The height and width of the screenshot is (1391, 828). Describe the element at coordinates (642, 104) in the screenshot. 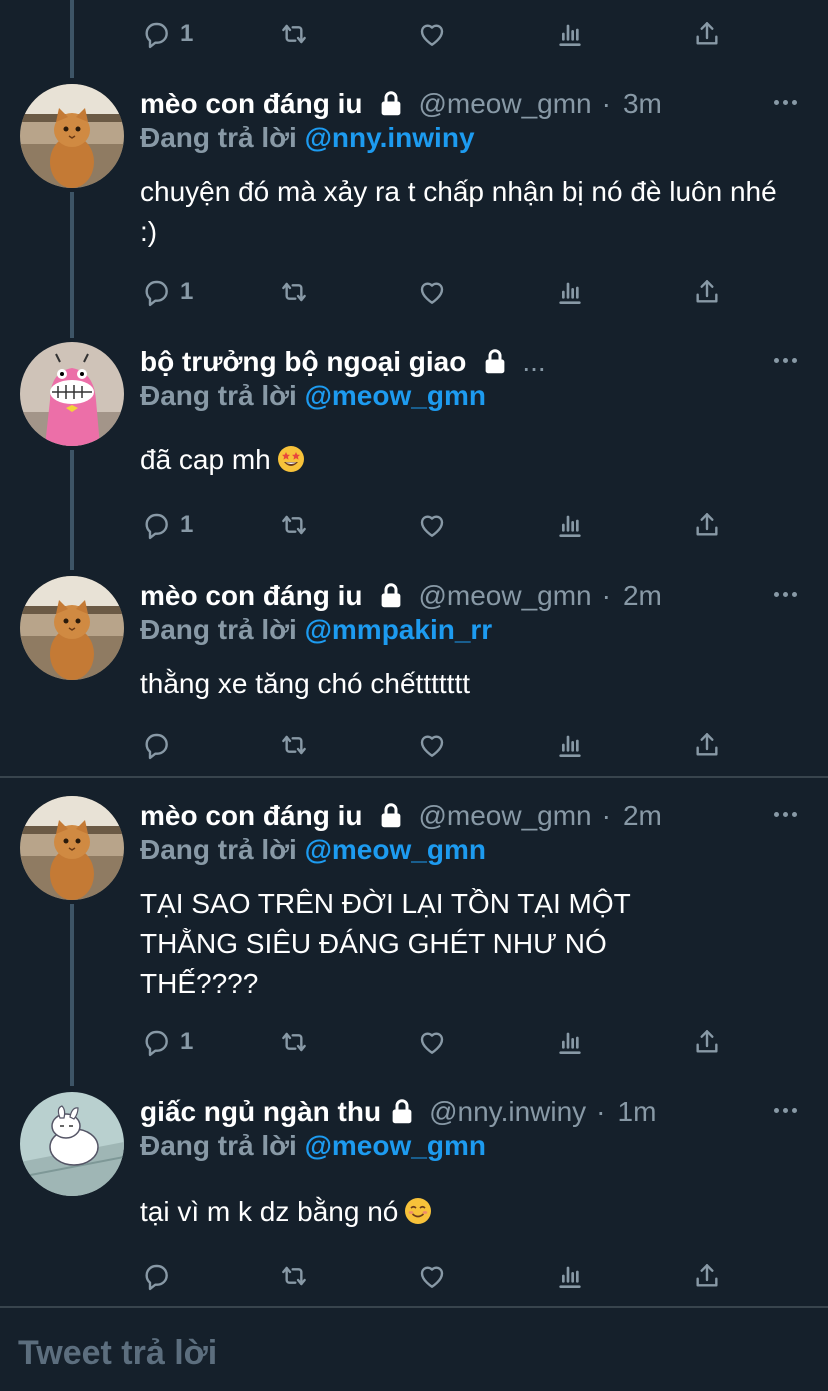

I see `timestamp: 3m` at that location.